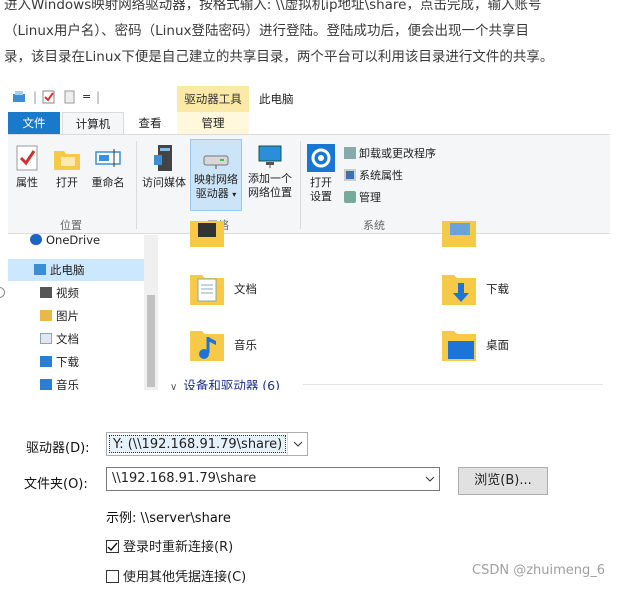 This screenshot has height=590, width=633. Describe the element at coordinates (539, 570) in the screenshot. I see `csdn-watermark: CSDN @zhuimeng_6` at that location.